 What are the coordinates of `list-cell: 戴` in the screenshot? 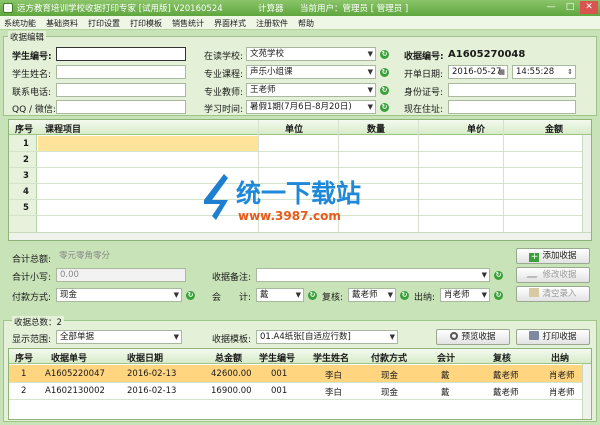 It's located at (445, 376).